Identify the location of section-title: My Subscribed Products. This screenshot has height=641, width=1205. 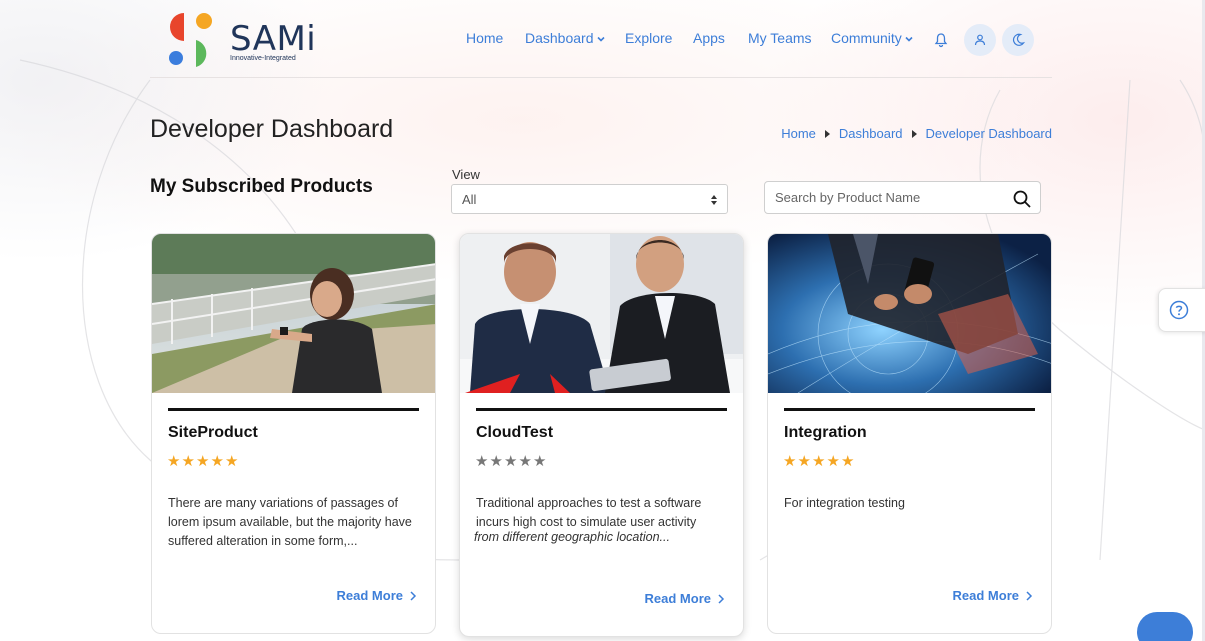
(261, 186).